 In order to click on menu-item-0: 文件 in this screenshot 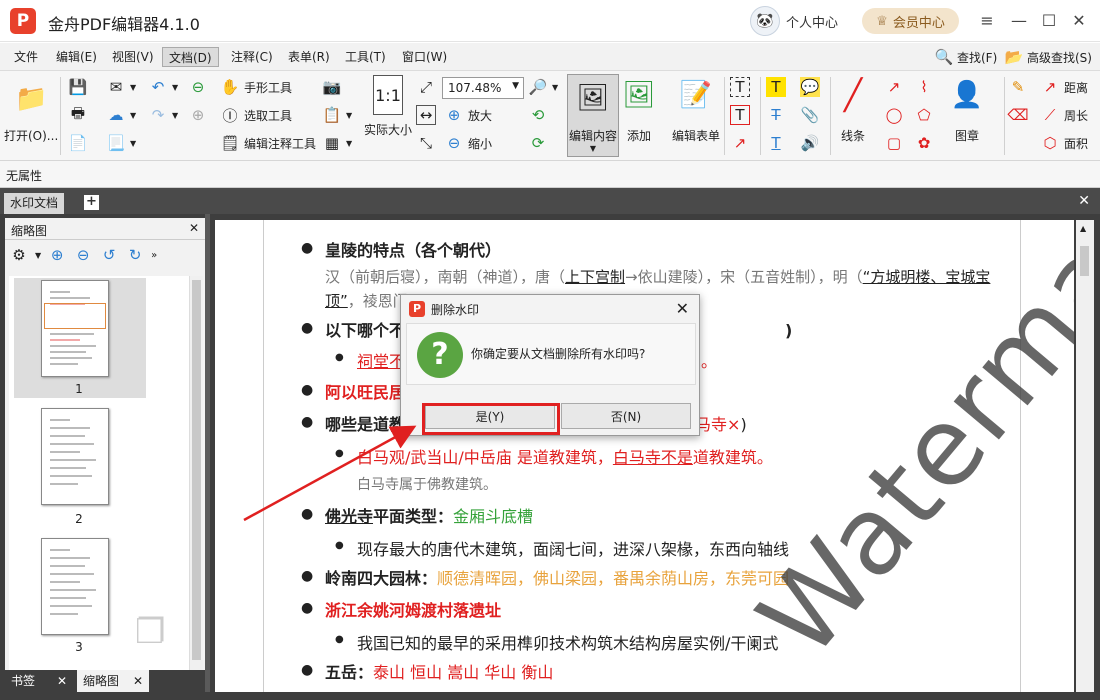, I will do `click(26, 57)`.